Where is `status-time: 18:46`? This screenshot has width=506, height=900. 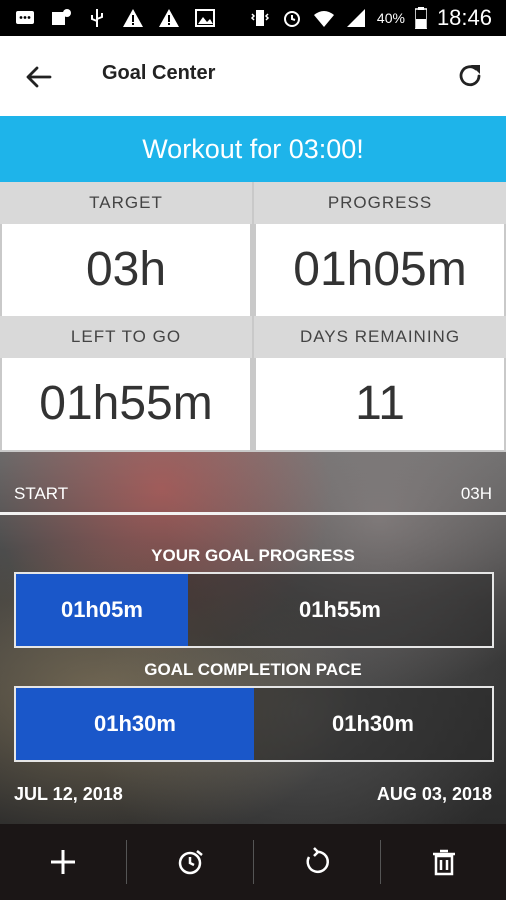 status-time: 18:46 is located at coordinates (464, 17).